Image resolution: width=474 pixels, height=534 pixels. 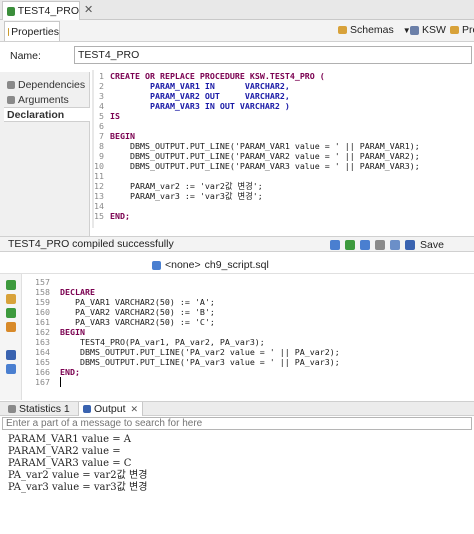 I want to click on code-line: PA_VAR2 VARCHAR2(50) := 'B';, so click(x=137, y=312).